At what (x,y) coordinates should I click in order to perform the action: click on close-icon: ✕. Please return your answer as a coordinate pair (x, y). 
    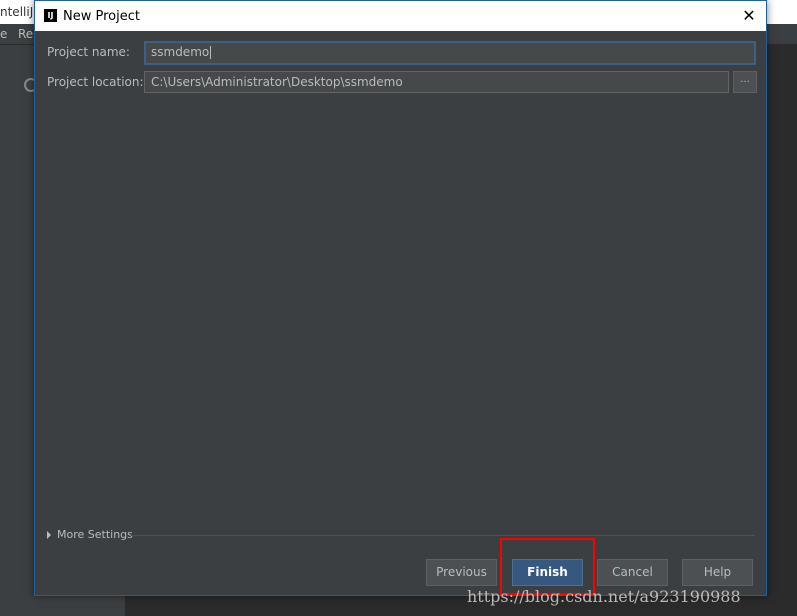
    Looking at the image, I should click on (749, 16).